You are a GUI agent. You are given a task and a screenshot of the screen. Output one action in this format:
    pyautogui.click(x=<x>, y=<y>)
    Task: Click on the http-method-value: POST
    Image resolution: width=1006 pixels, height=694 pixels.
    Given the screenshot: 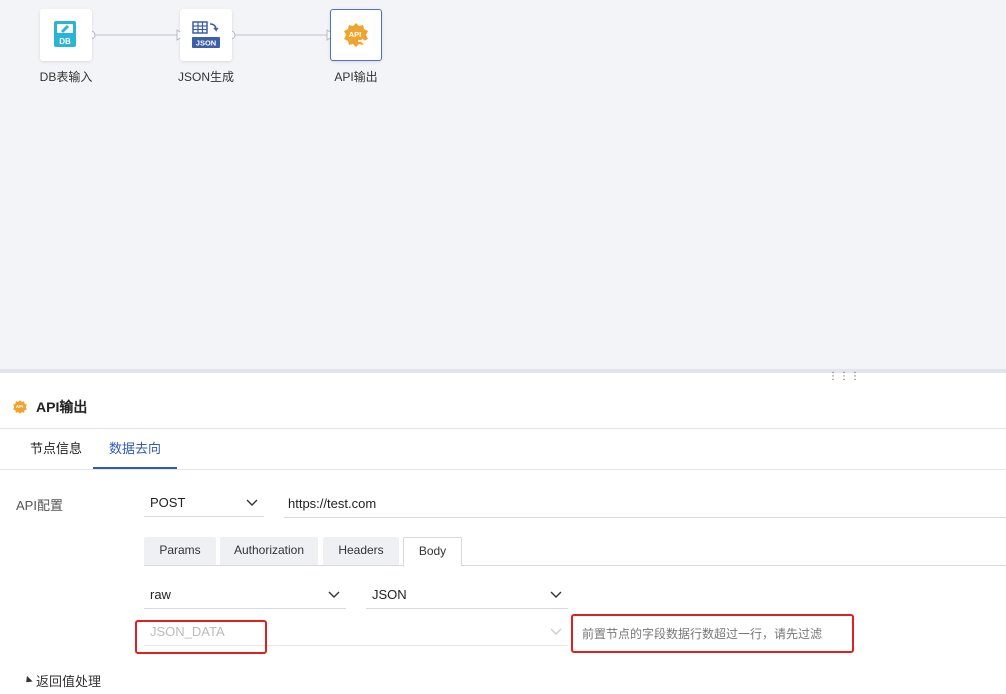 What is the action you would take?
    pyautogui.click(x=168, y=502)
    